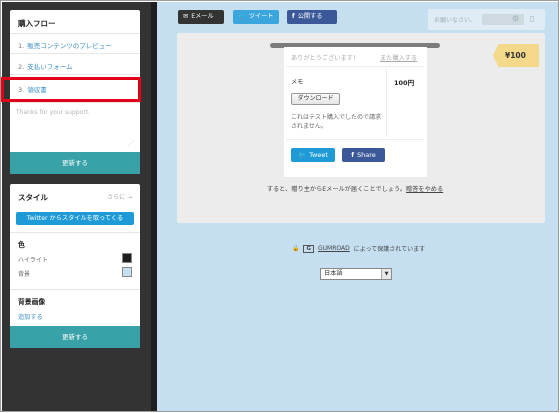 The height and width of the screenshot is (413, 560). Describe the element at coordinates (532, 18) in the screenshot. I see `document-icon: ▯` at that location.